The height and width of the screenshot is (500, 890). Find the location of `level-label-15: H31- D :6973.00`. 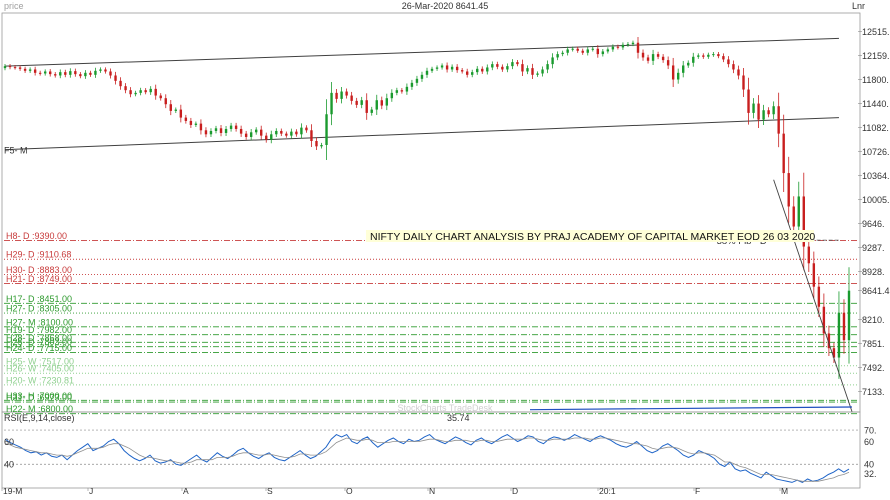

level-label-15: H31- D :6973.00 is located at coordinates (39, 398).